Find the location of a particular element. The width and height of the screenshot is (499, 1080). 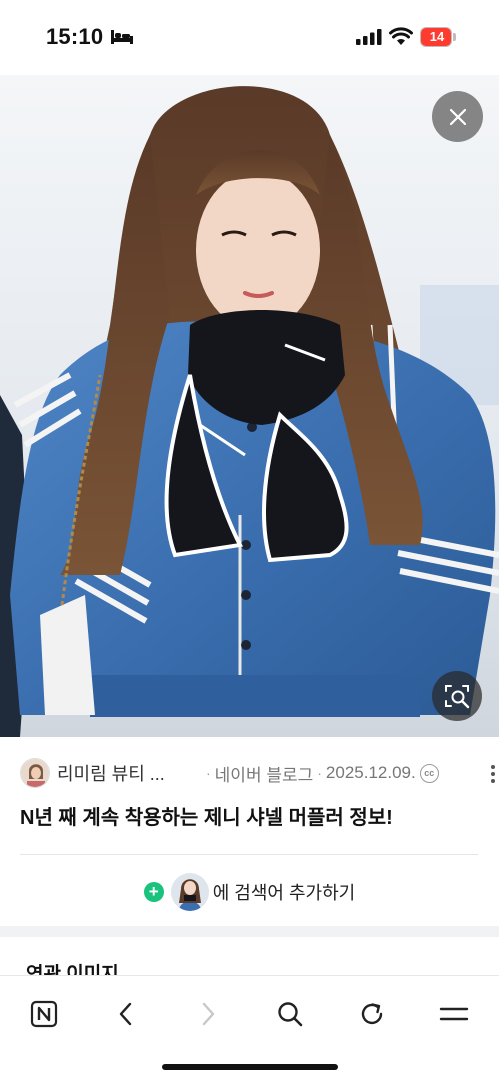

refresh-icon is located at coordinates (372, 1014).